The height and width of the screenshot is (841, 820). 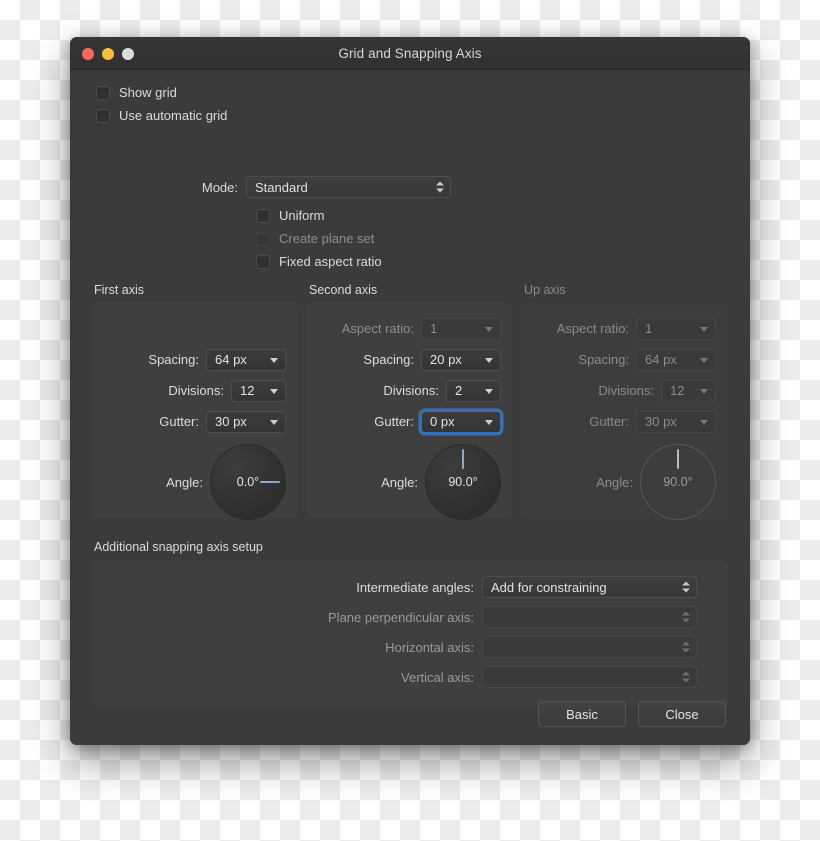 What do you see at coordinates (446, 359) in the screenshot?
I see `select-value: 20 px` at bounding box center [446, 359].